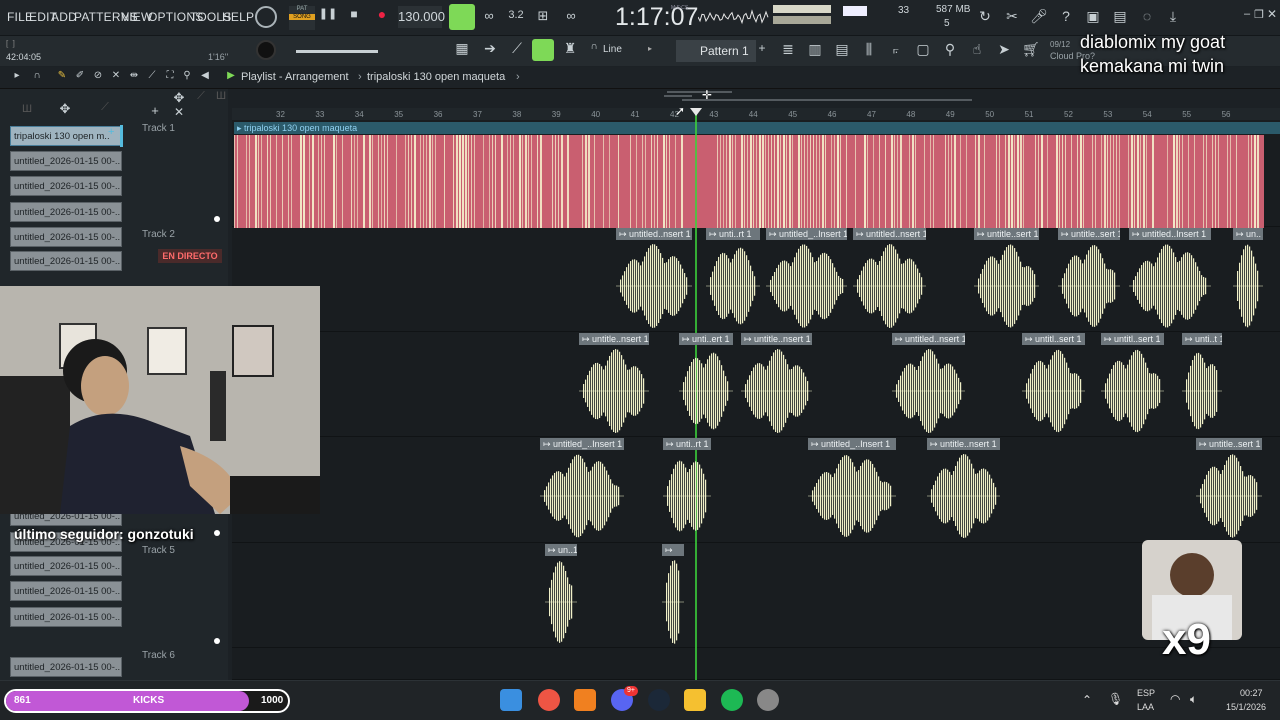 The width and height of the screenshot is (1280, 720). I want to click on spotify-icon, so click(732, 700).